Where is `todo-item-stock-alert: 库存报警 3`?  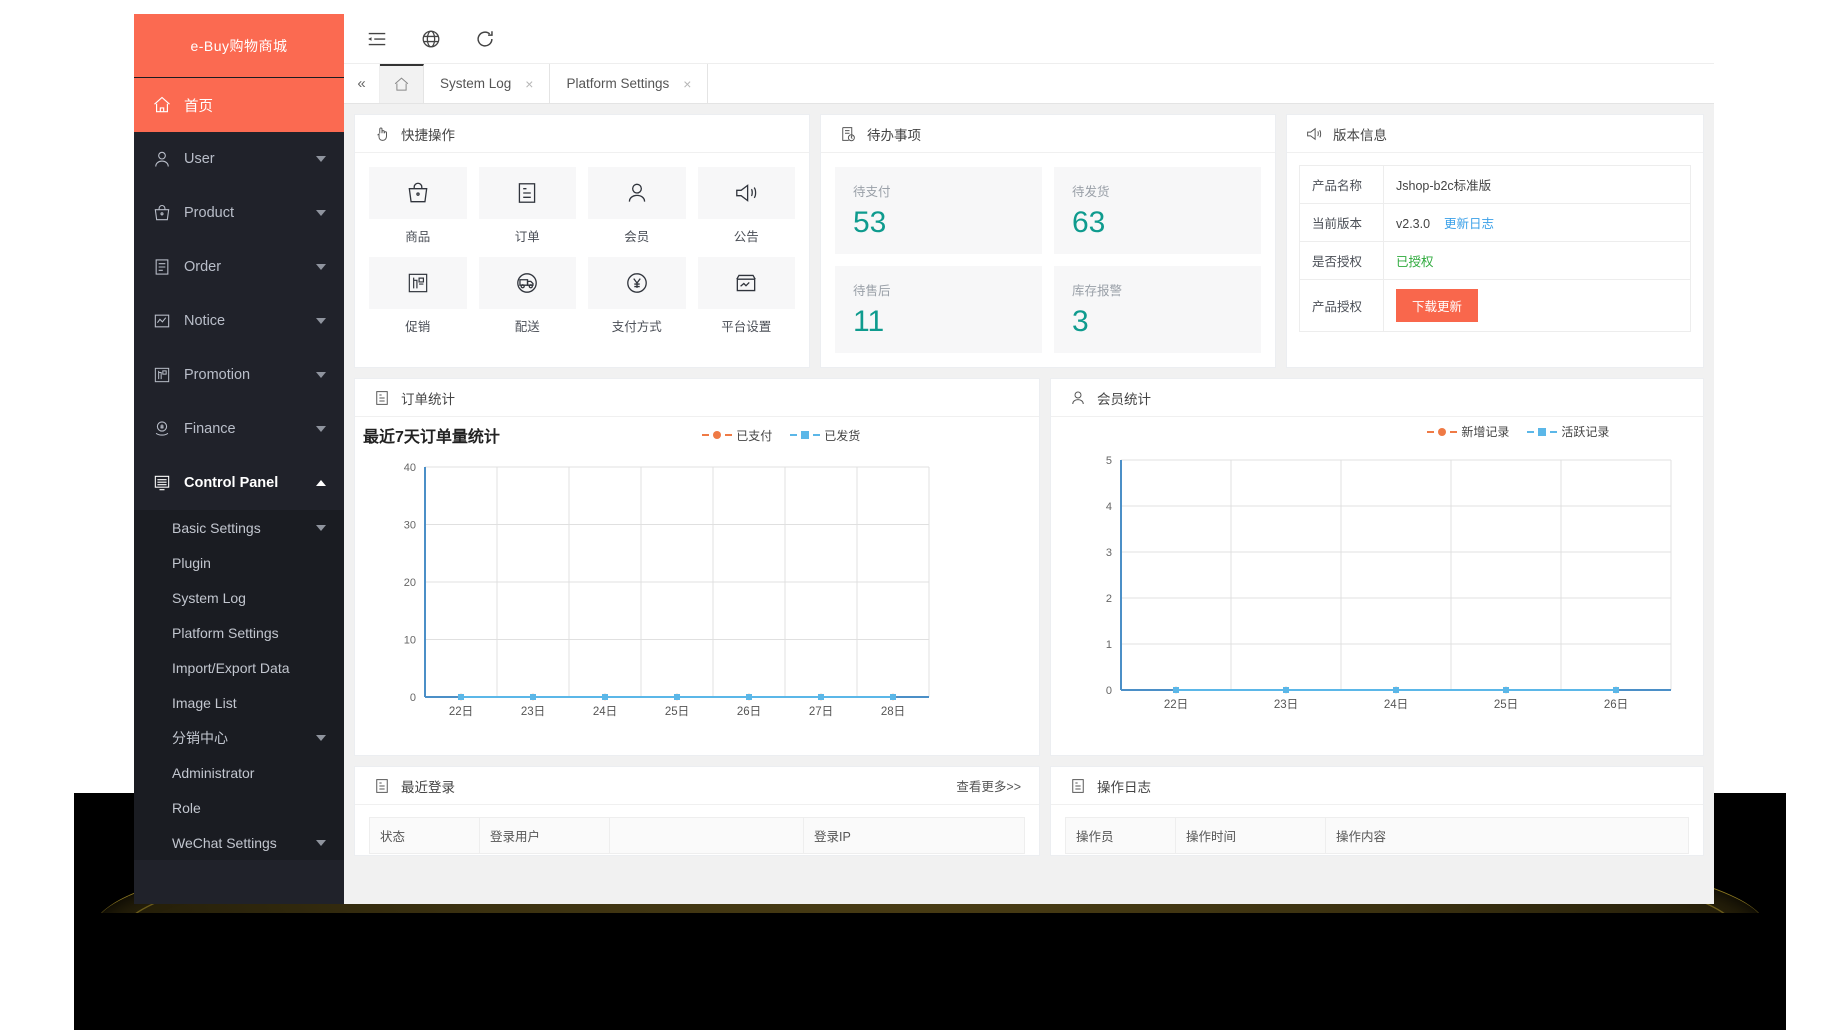 todo-item-stock-alert: 库存报警 3 is located at coordinates (1157, 309).